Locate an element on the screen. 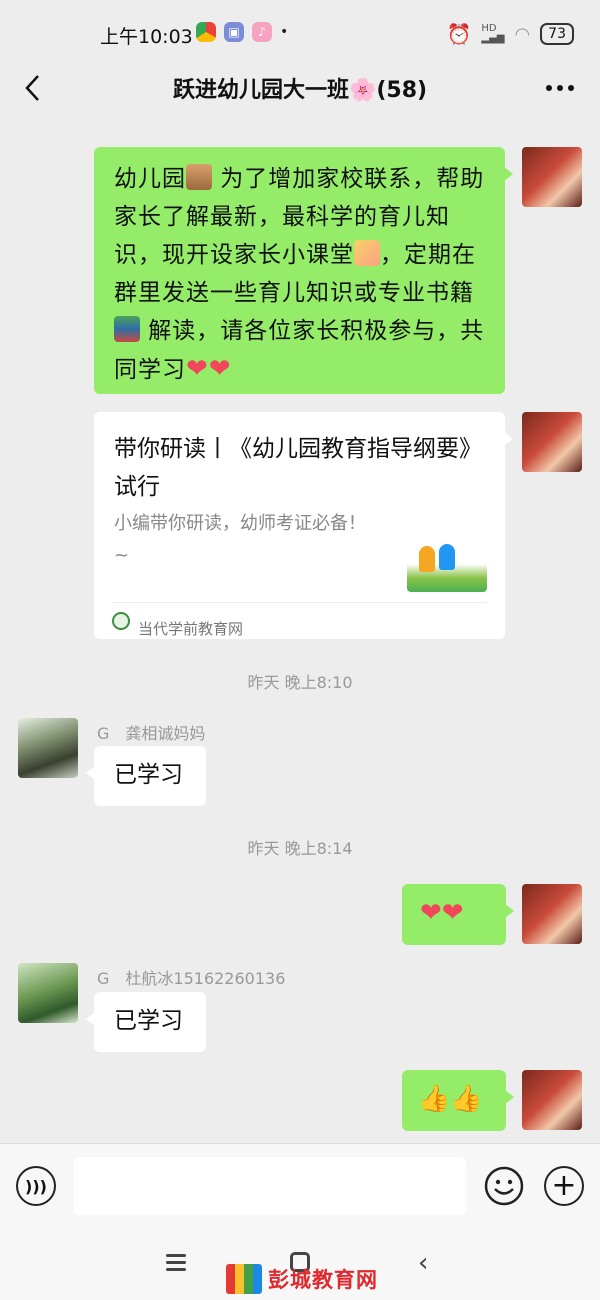 The image size is (600, 1300). watermark-logo-icon is located at coordinates (244, 1279).